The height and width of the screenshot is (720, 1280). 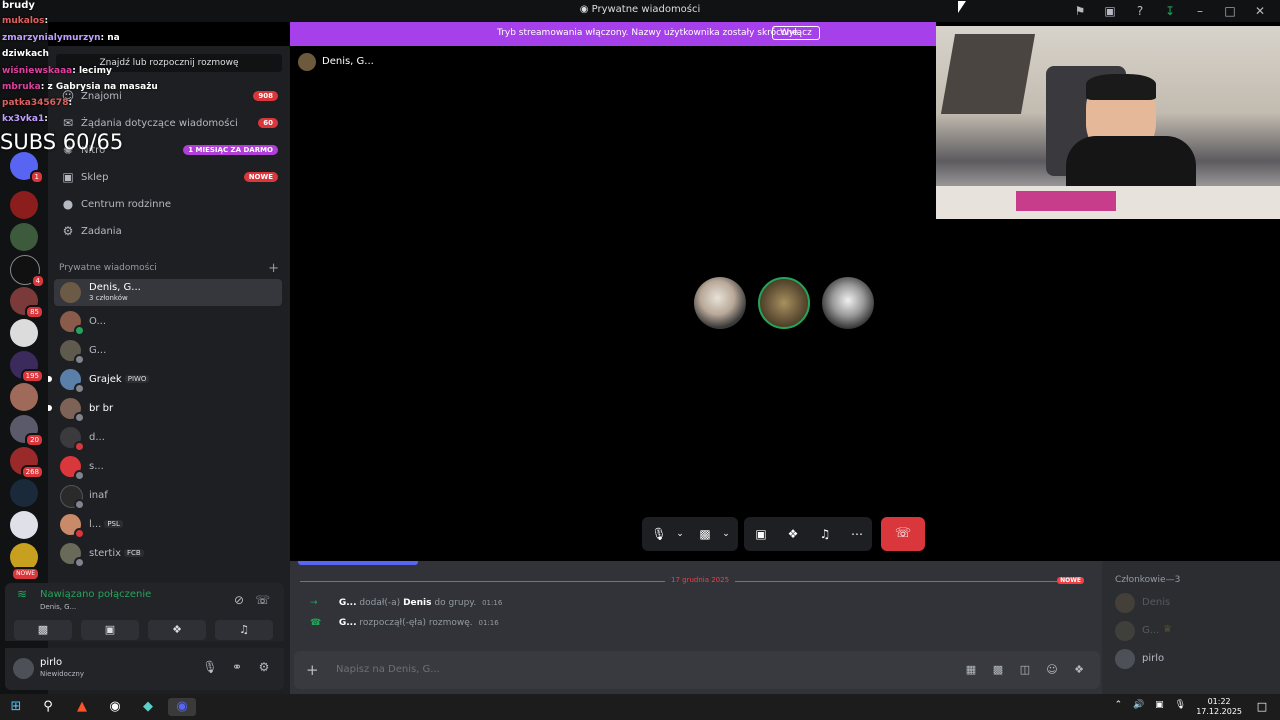 I want to click on settings-icon: ⚙, so click(x=264, y=667).